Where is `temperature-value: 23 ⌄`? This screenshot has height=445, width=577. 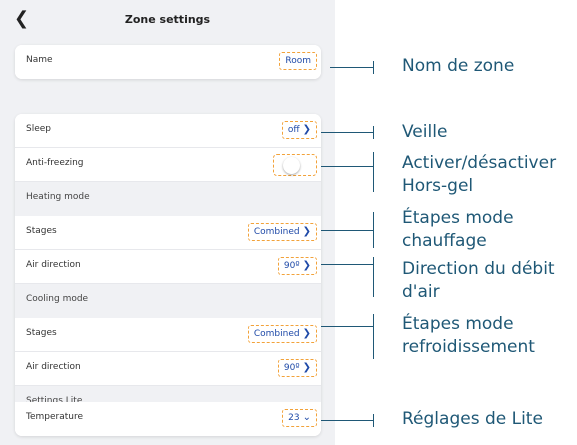 temperature-value: 23 ⌄ is located at coordinates (299, 418).